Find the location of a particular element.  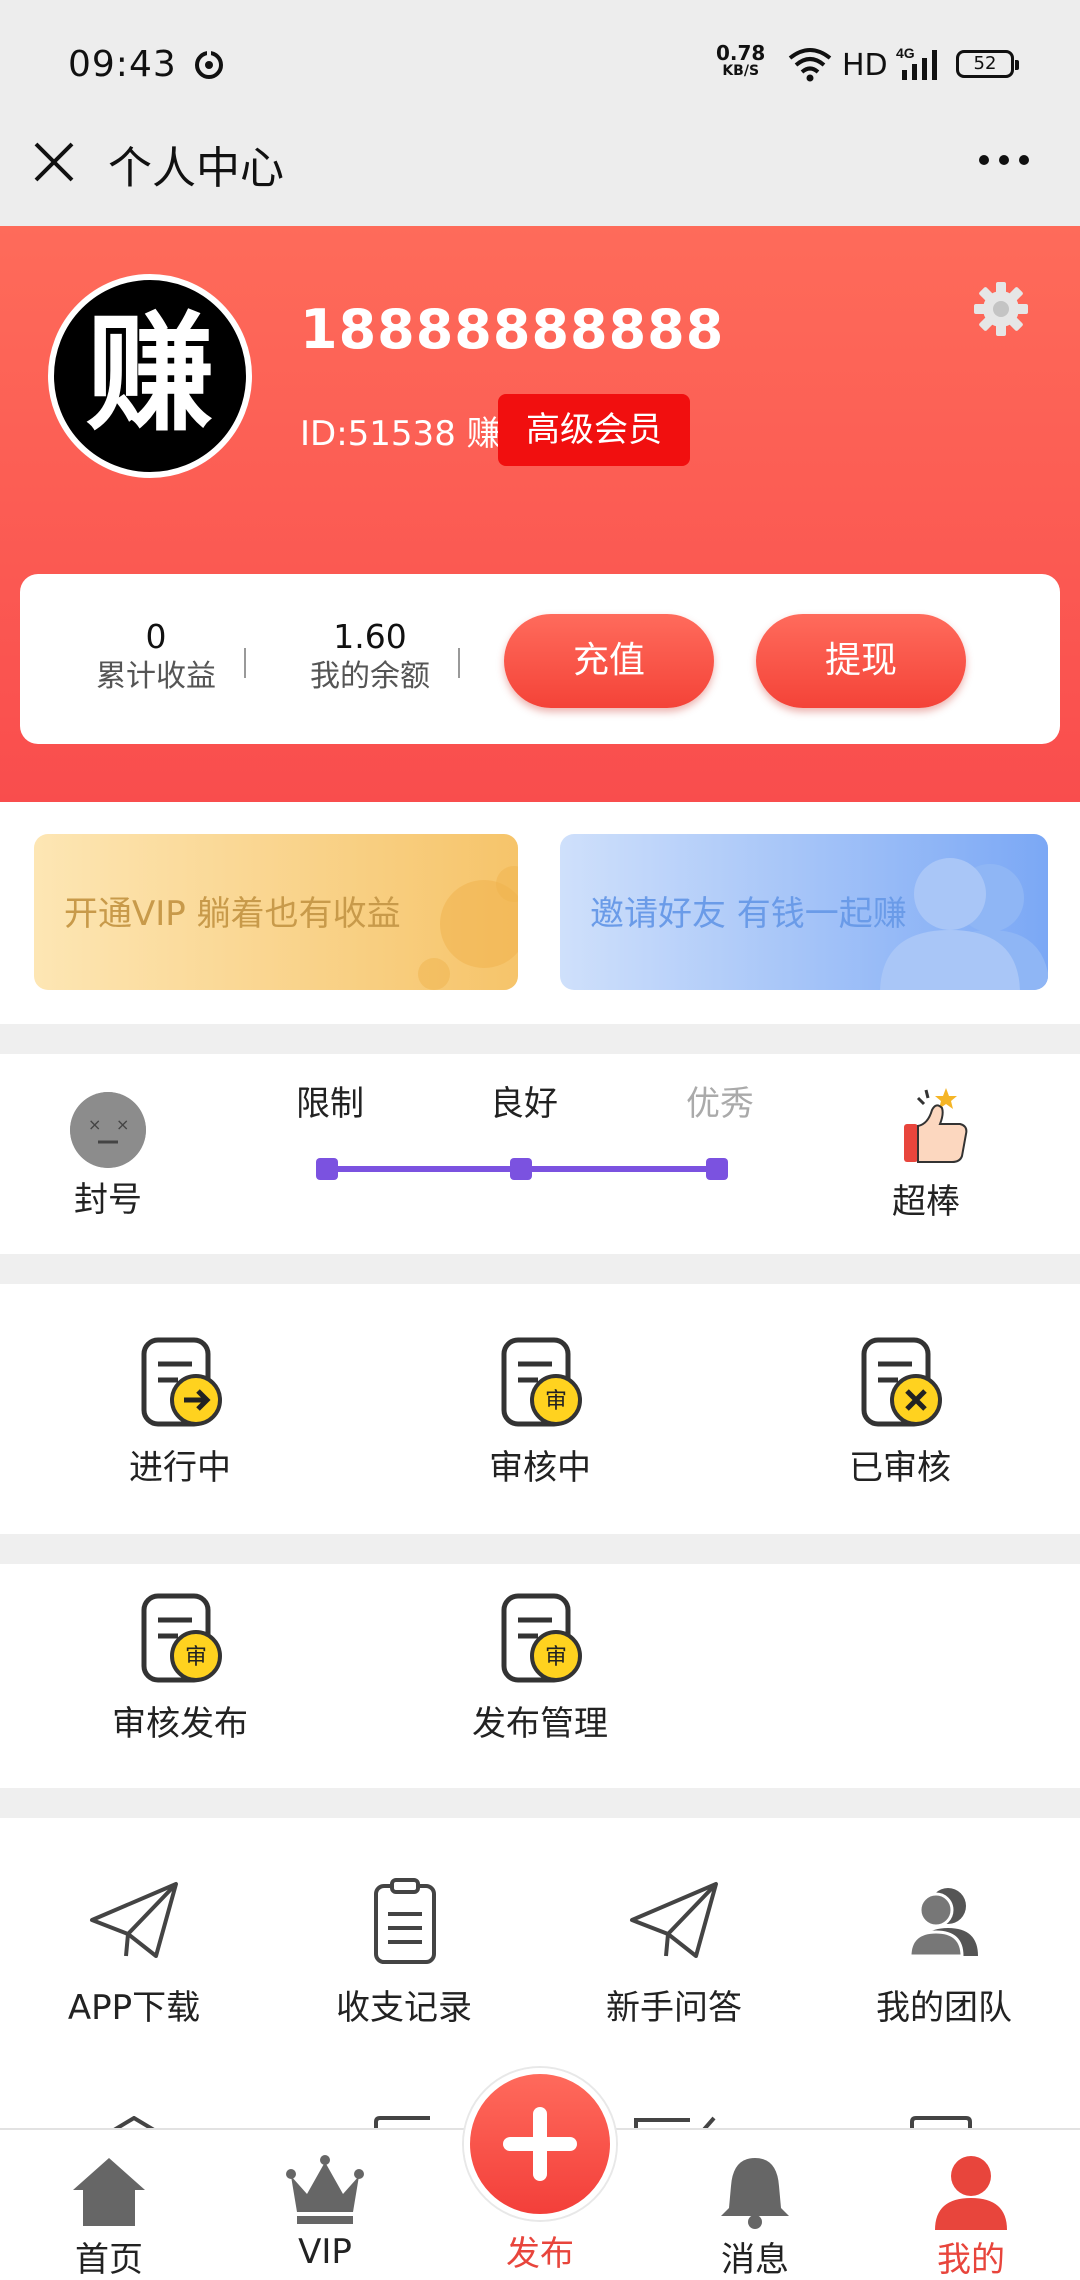

publish-panel: 审 审核发布 审 发布管理 is located at coordinates (540, 1676).